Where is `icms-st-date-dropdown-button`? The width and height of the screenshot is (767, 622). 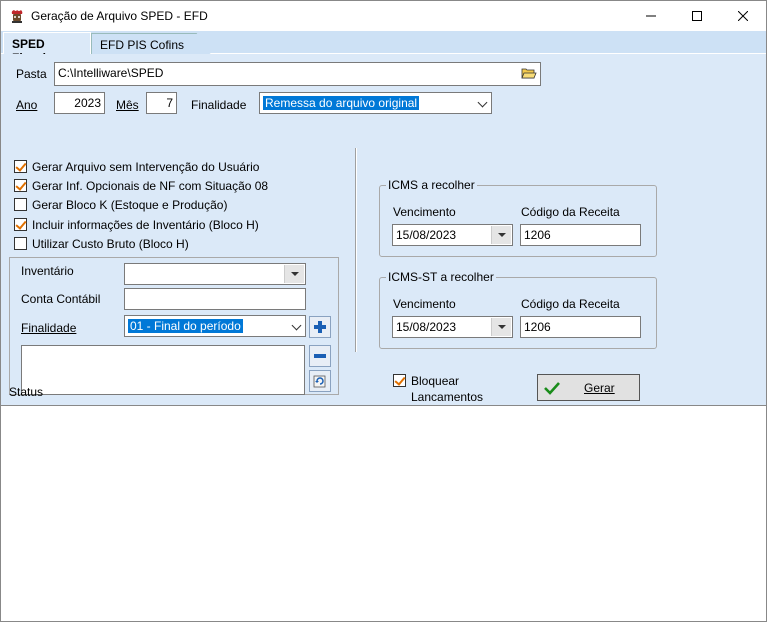 icms-st-date-dropdown-button is located at coordinates (501, 327).